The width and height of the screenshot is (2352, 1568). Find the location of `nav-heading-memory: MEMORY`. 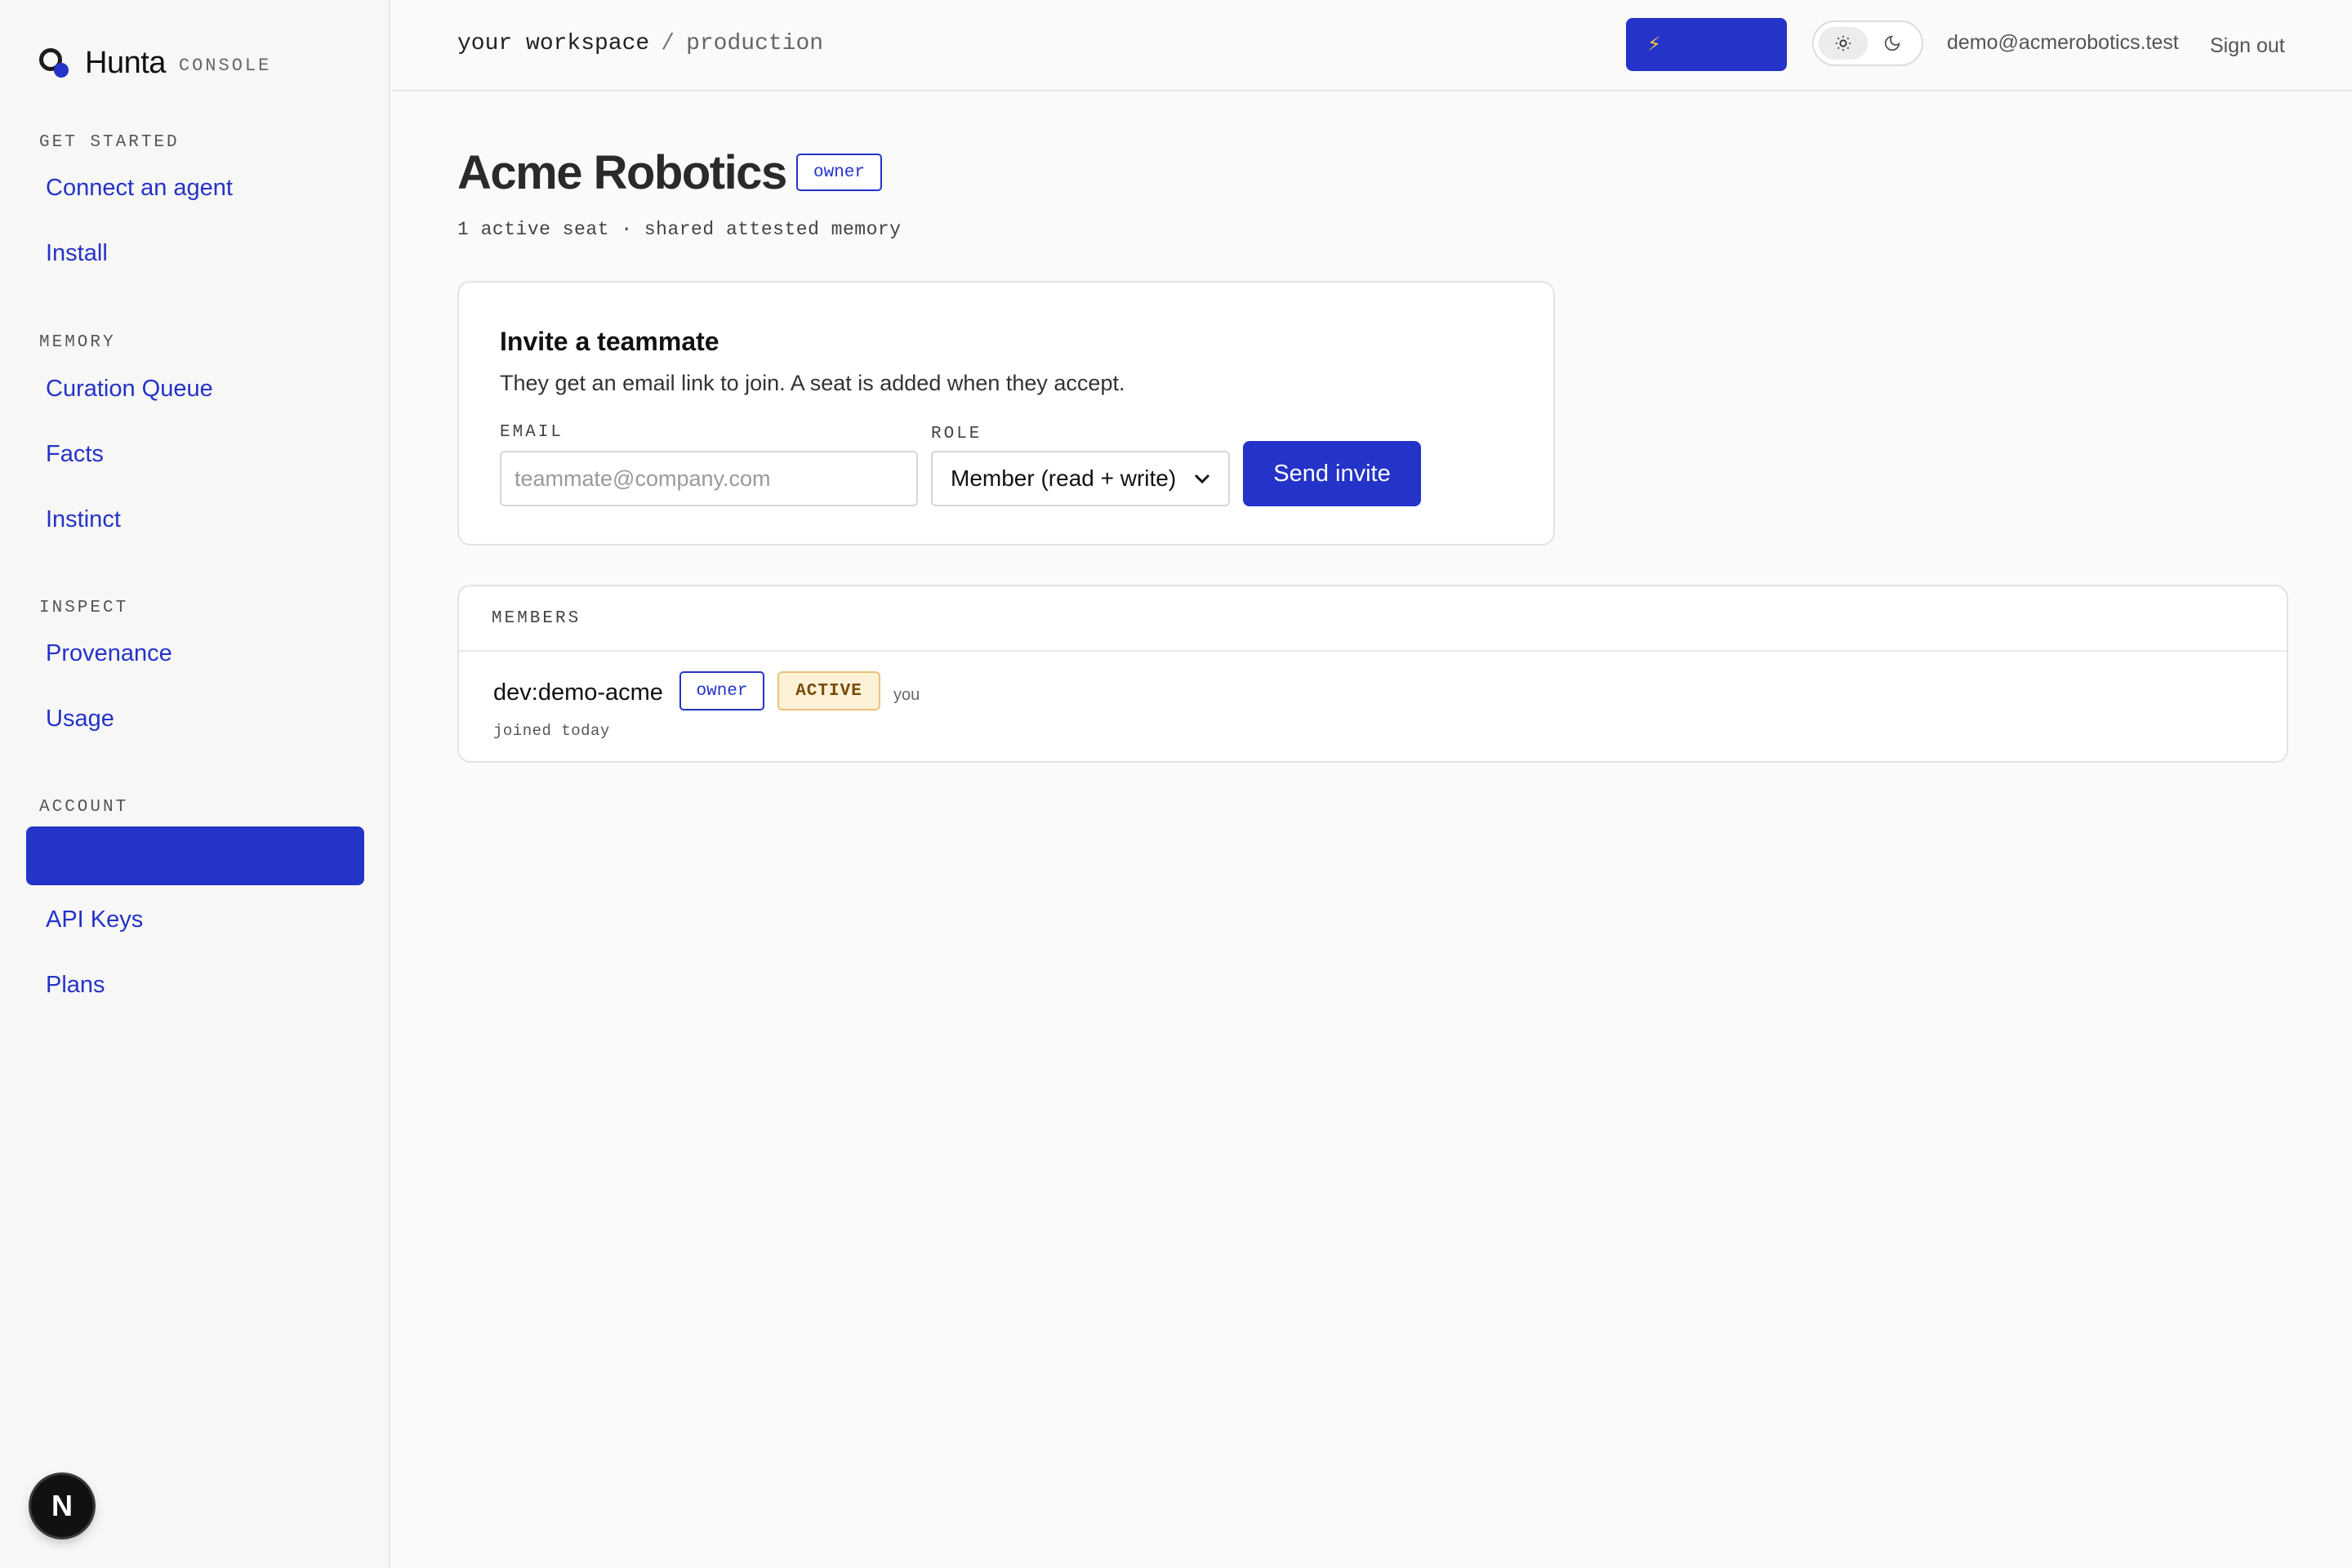

nav-heading-memory: MEMORY is located at coordinates (77, 342).